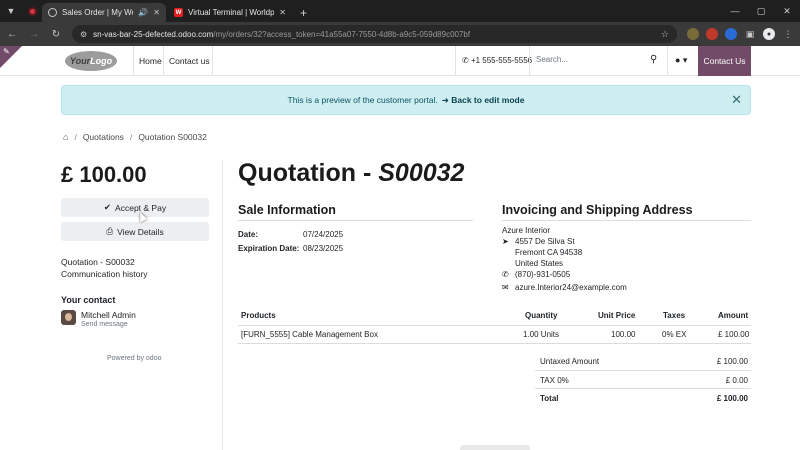 This screenshot has width=800, height=450. What do you see at coordinates (731, 34) in the screenshot?
I see `extension-3-icon` at bounding box center [731, 34].